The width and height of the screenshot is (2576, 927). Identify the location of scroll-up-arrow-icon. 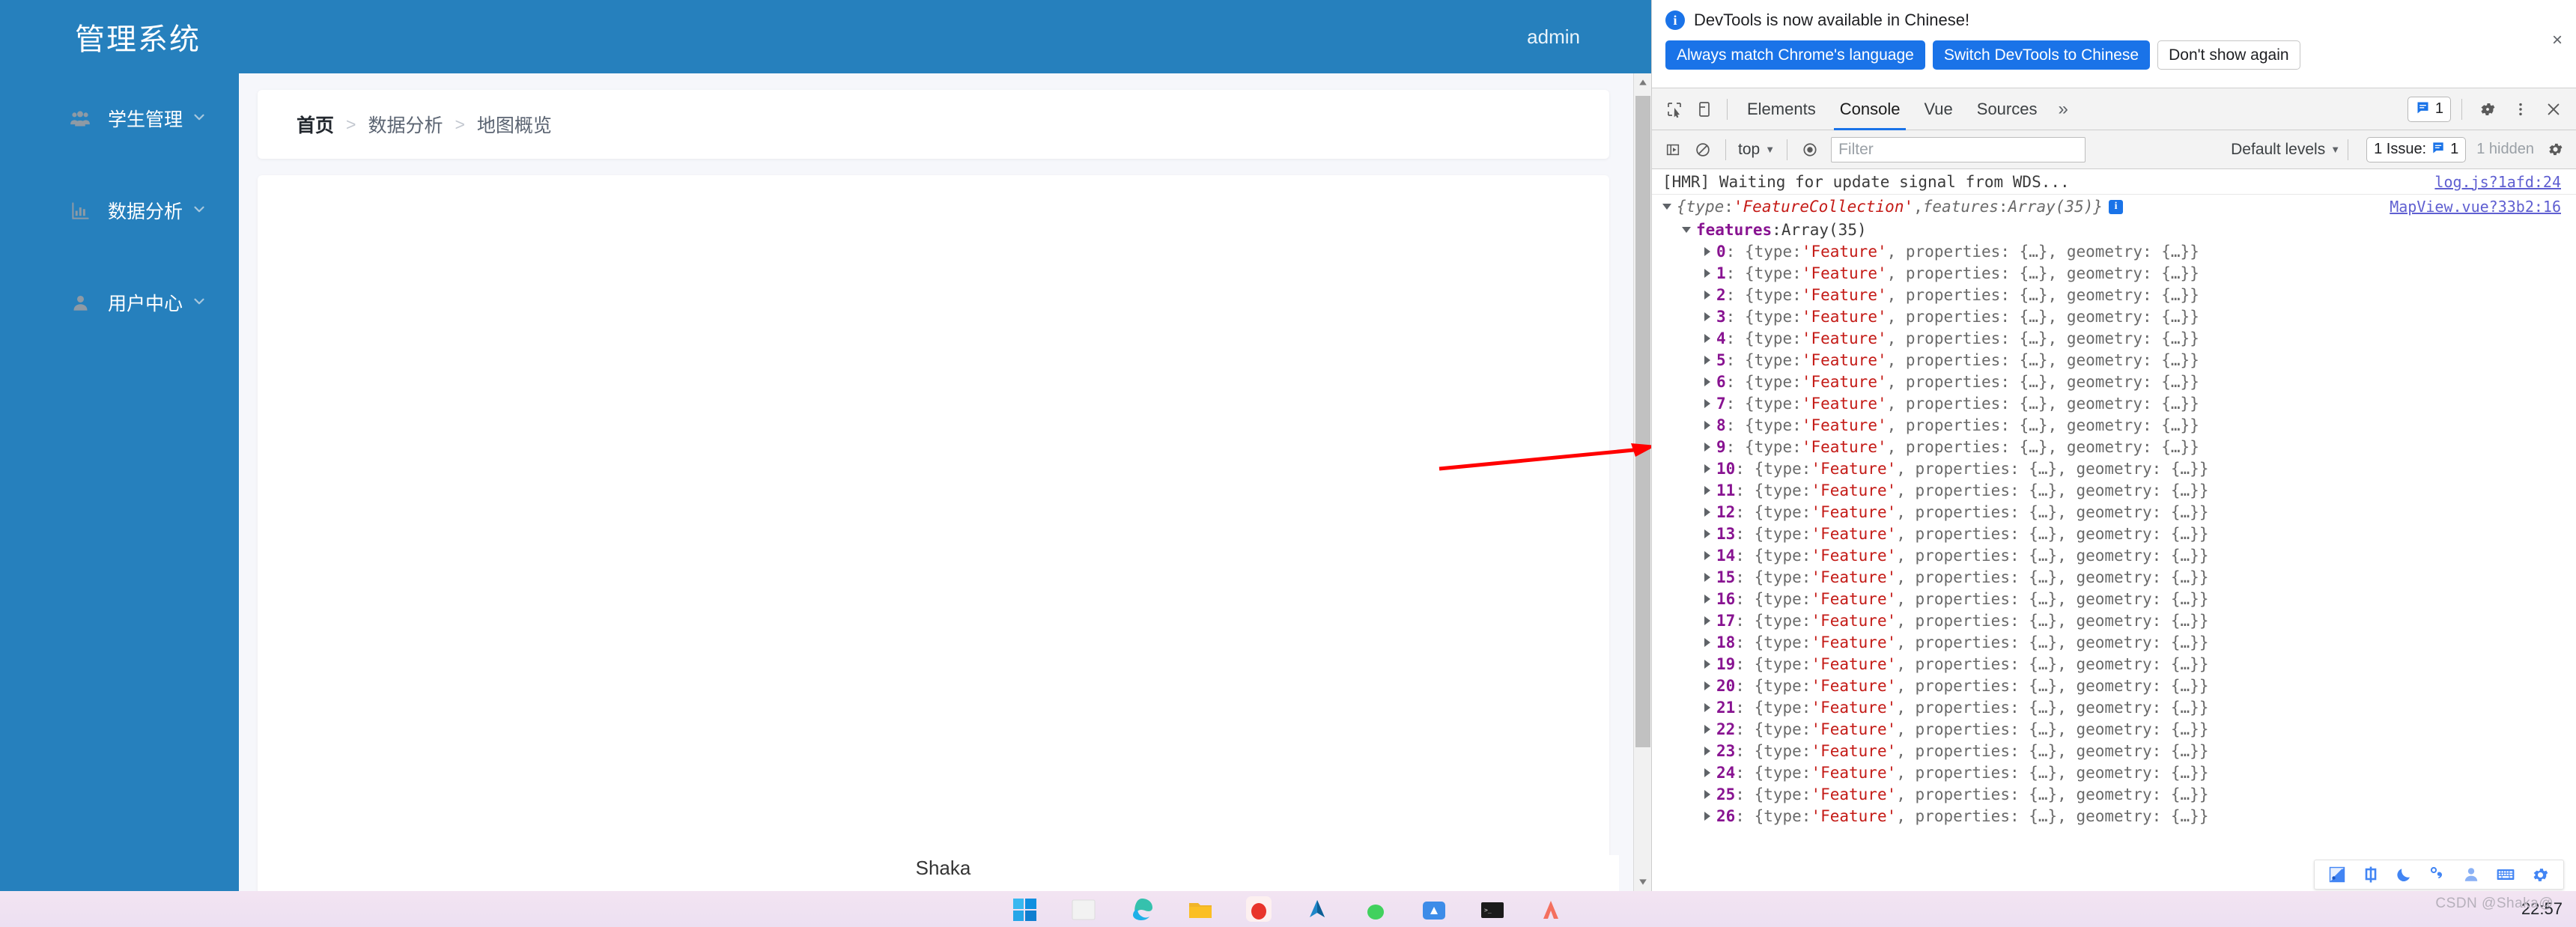
(1642, 82).